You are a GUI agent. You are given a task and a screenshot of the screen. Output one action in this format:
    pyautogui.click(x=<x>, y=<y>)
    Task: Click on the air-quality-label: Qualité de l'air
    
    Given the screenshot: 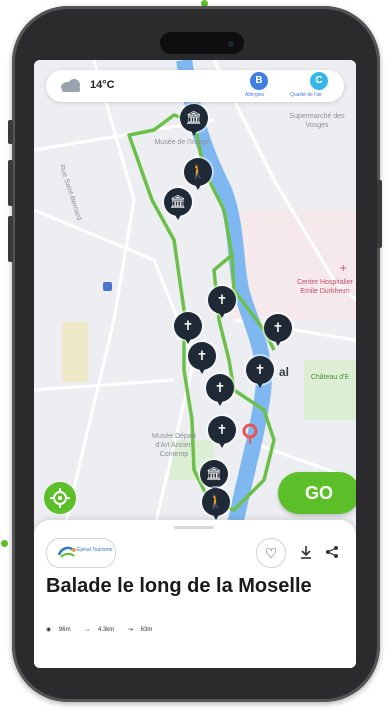 What is the action you would take?
    pyautogui.click(x=306, y=95)
    